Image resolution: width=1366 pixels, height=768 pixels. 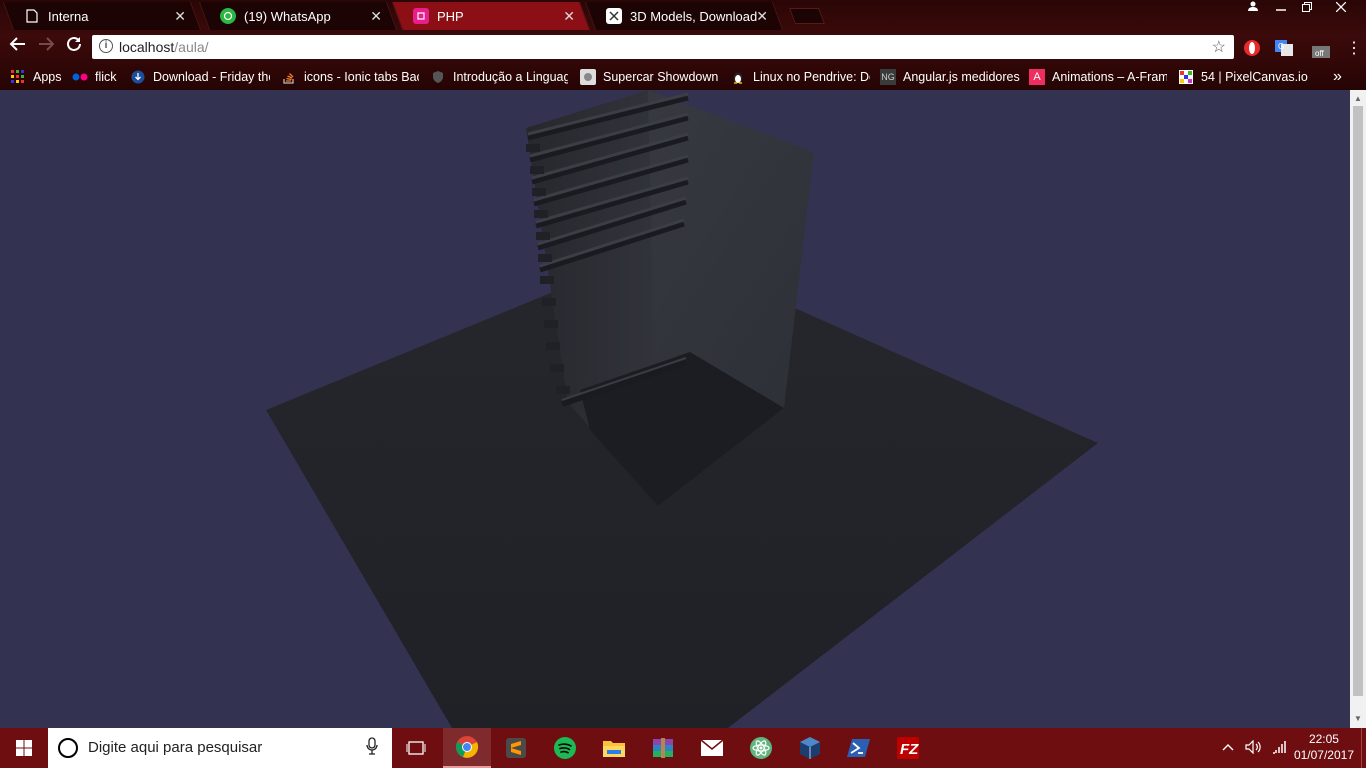 What do you see at coordinates (1252, 48) in the screenshot?
I see `opera-vpn-extension-icon` at bounding box center [1252, 48].